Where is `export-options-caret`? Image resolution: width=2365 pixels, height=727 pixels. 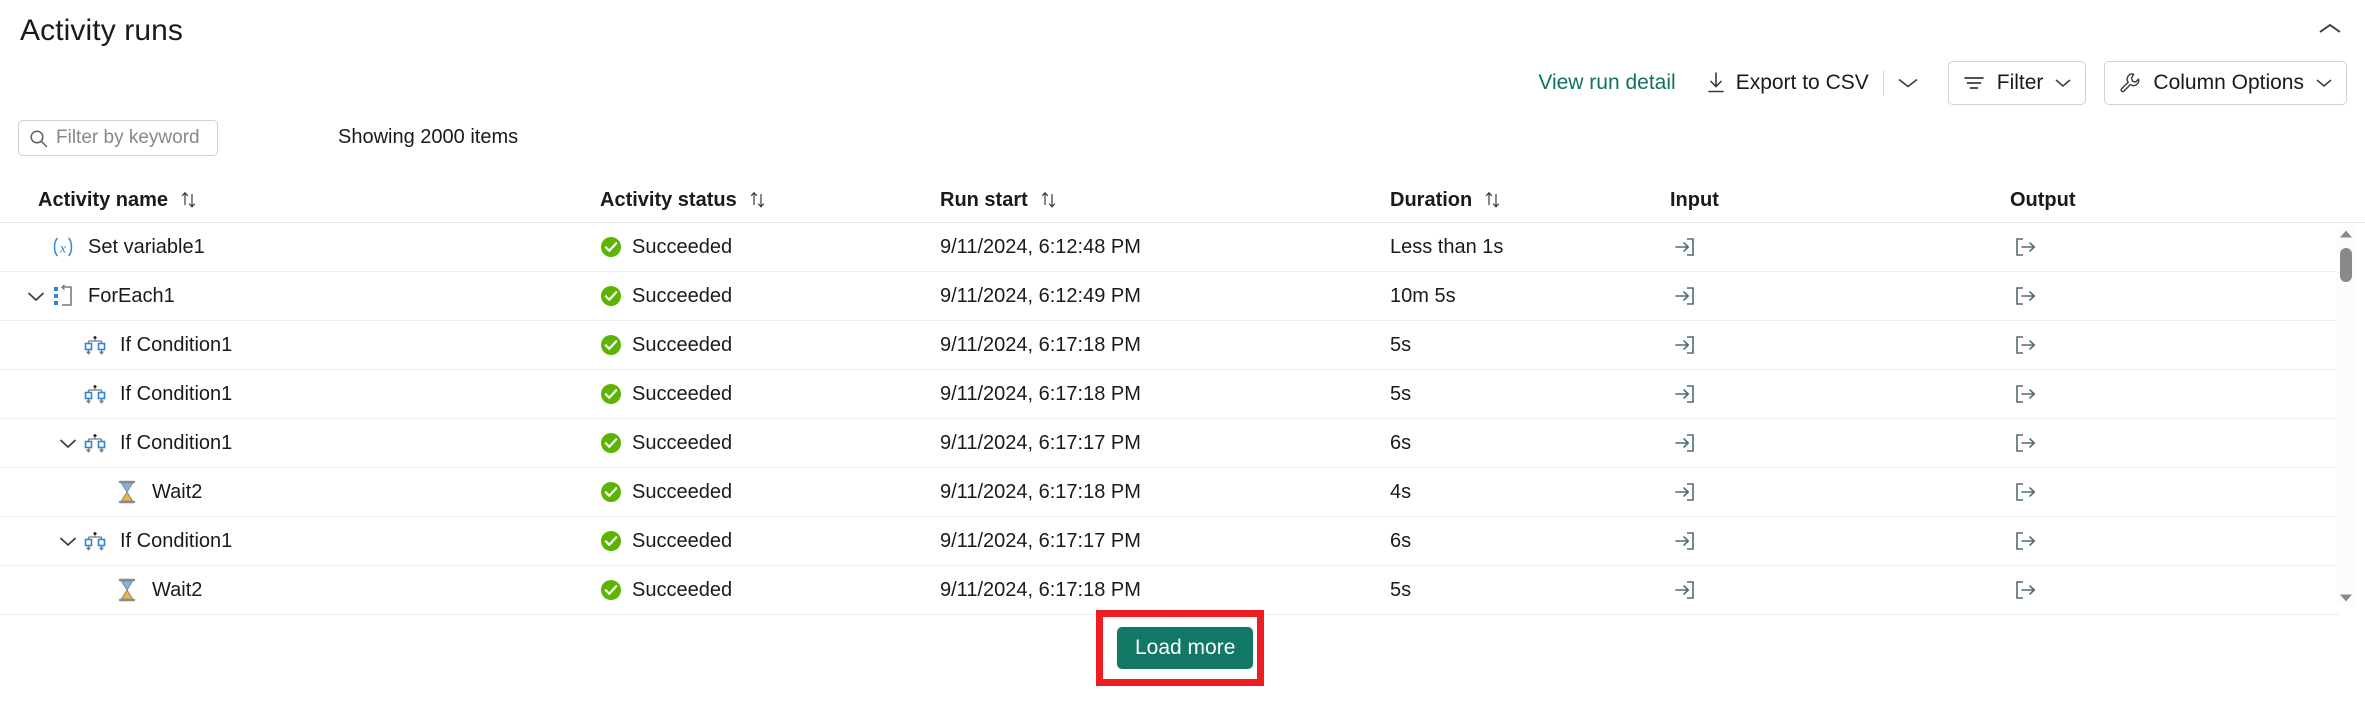
export-options-caret is located at coordinates (1908, 83).